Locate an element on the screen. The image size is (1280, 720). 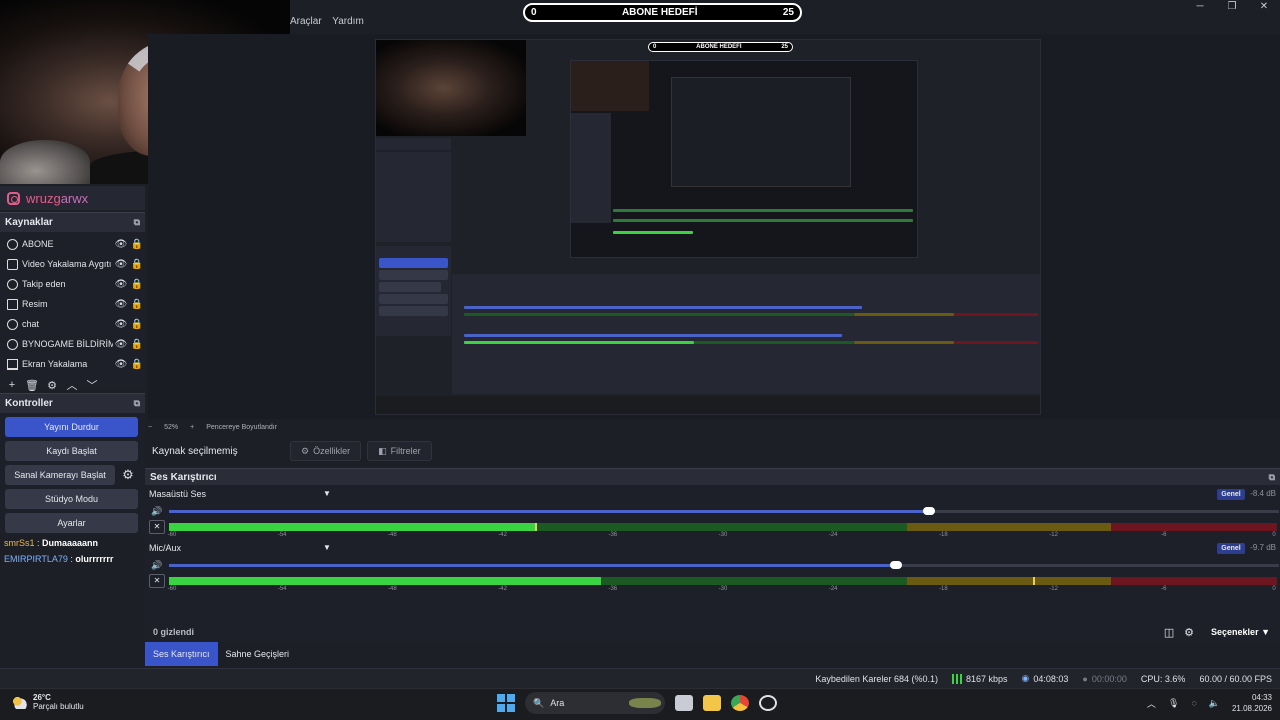
network-icon: ◌ is located at coordinates (1193, 703).